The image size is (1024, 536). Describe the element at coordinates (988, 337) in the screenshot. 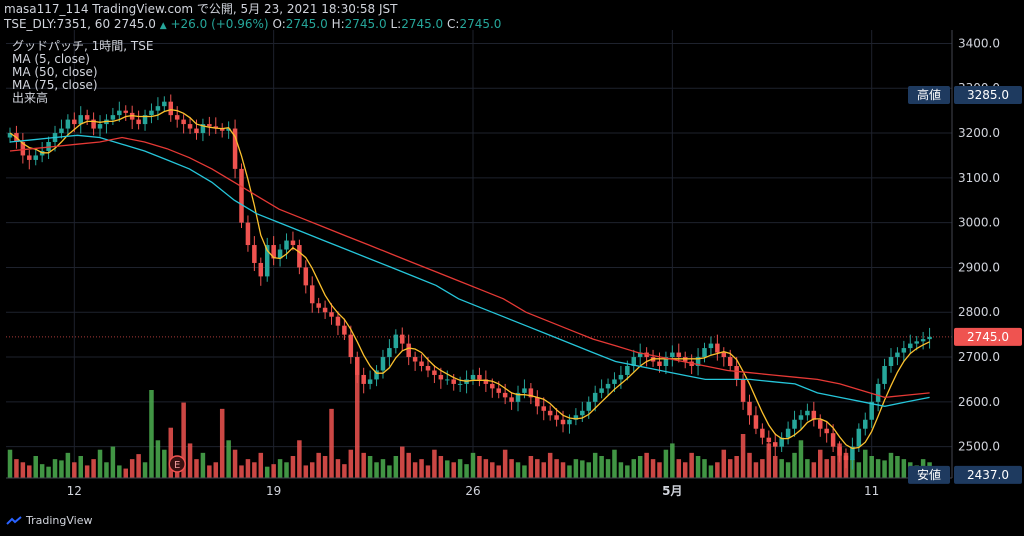

I see `last-price-value: 2745.0` at that location.